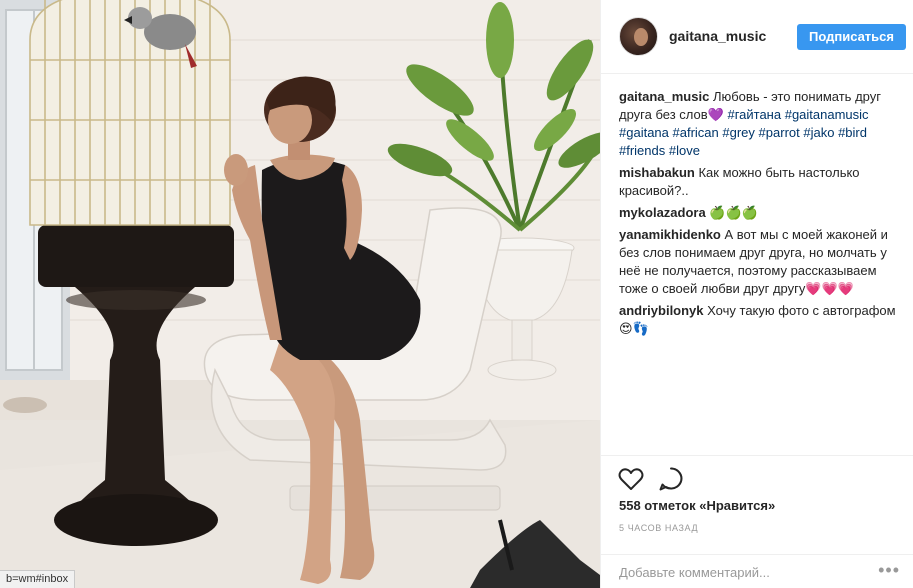 The width and height of the screenshot is (913, 588). Describe the element at coordinates (851, 37) in the screenshot. I see `follow-button: Подписаться` at that location.